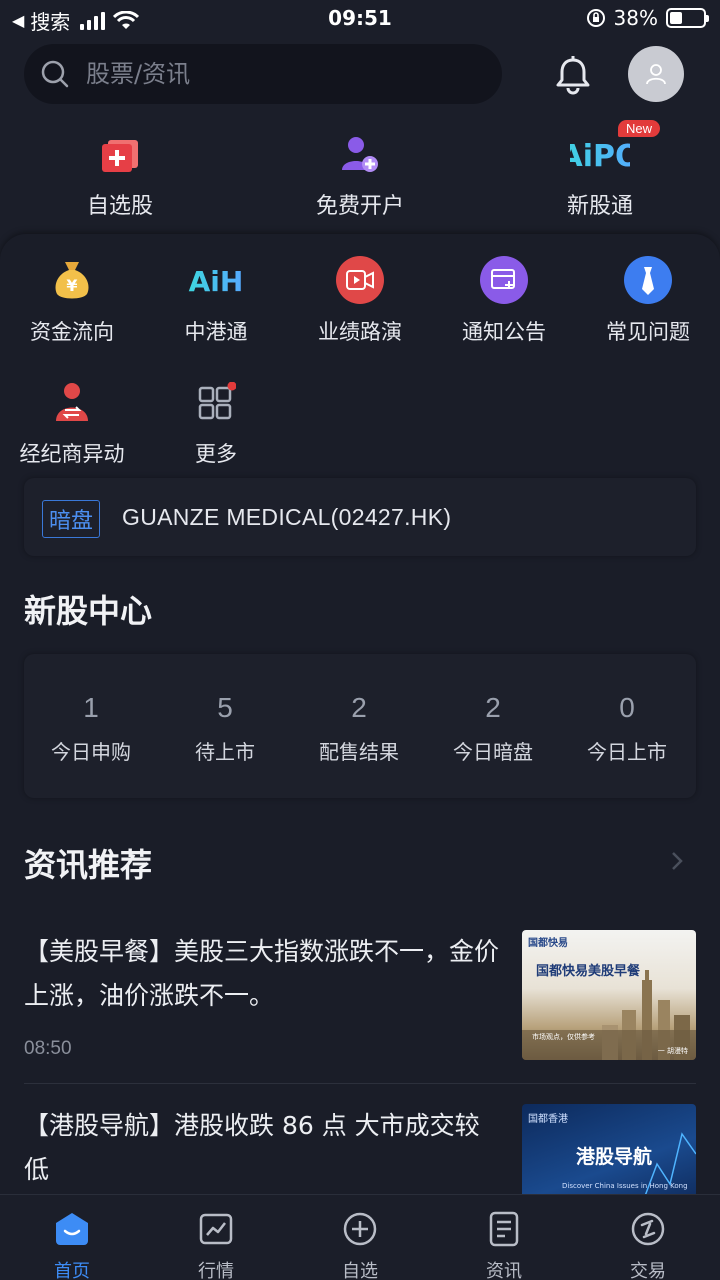  Describe the element at coordinates (119, 206) in the screenshot. I see `feature-label: 自选股` at that location.